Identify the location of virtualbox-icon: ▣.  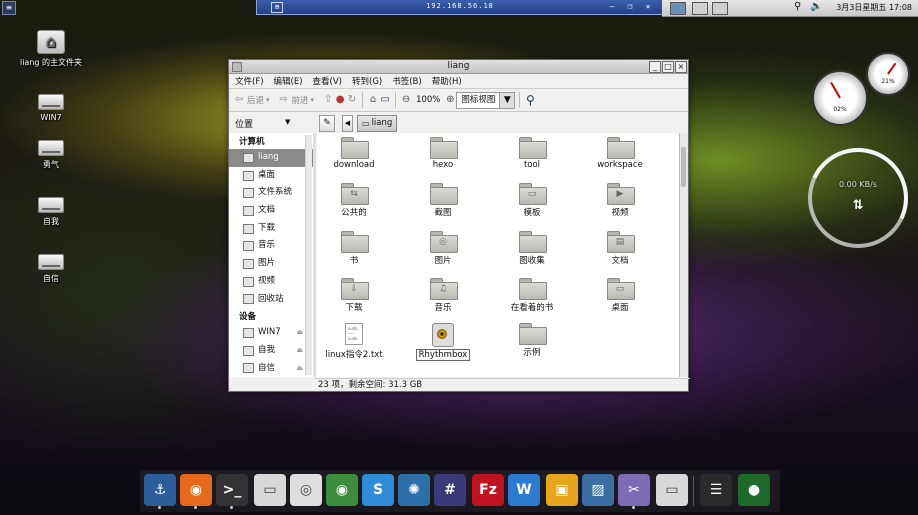
(562, 490).